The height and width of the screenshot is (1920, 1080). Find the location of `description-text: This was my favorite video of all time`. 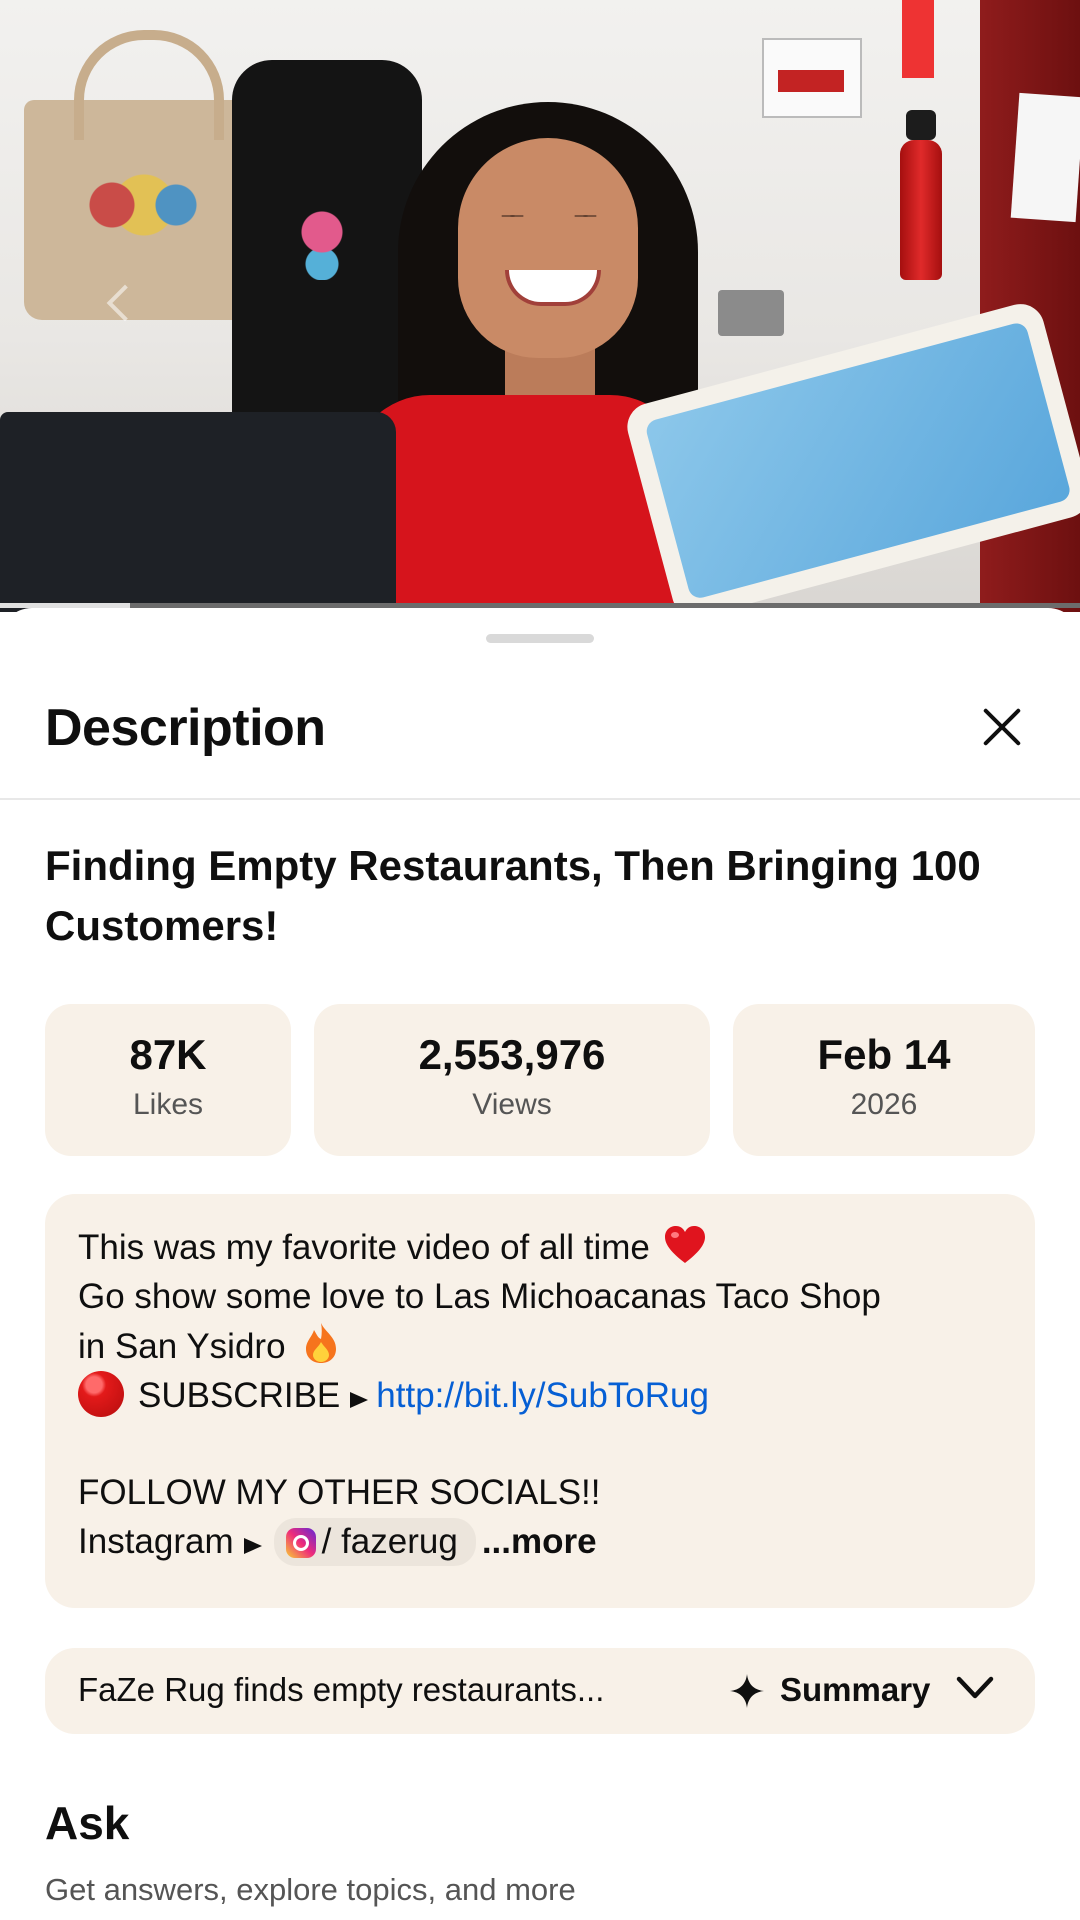

description-text: This was my favorite video of all time is located at coordinates (364, 1247).